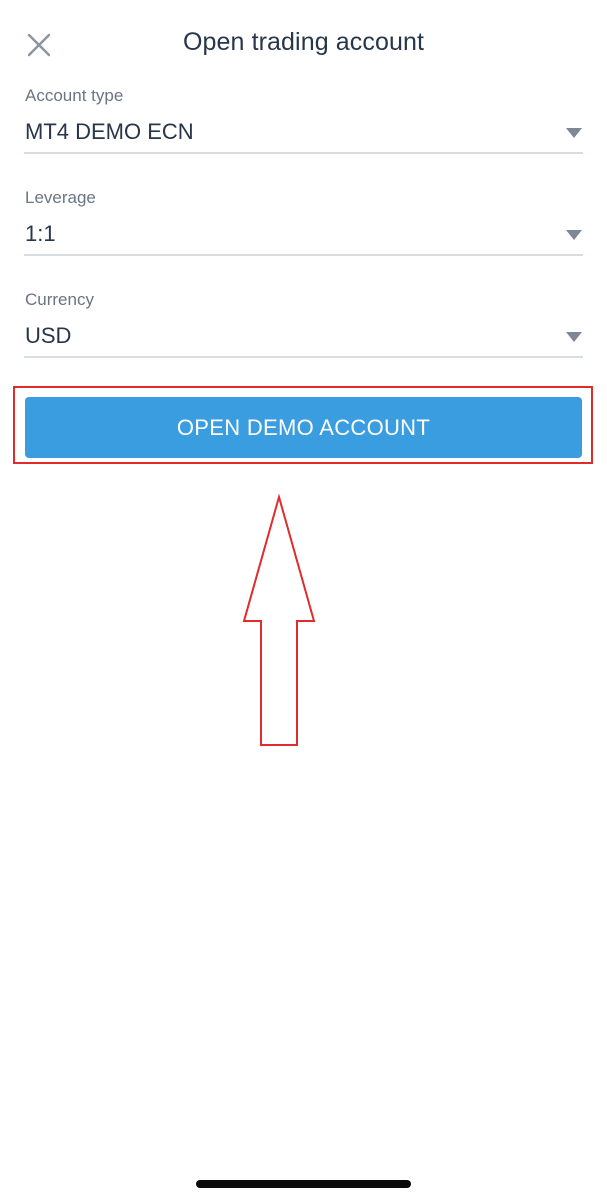 Image resolution: width=607 pixels, height=1200 pixels. What do you see at coordinates (303, 42) in the screenshot?
I see `page-title: Open trading account` at bounding box center [303, 42].